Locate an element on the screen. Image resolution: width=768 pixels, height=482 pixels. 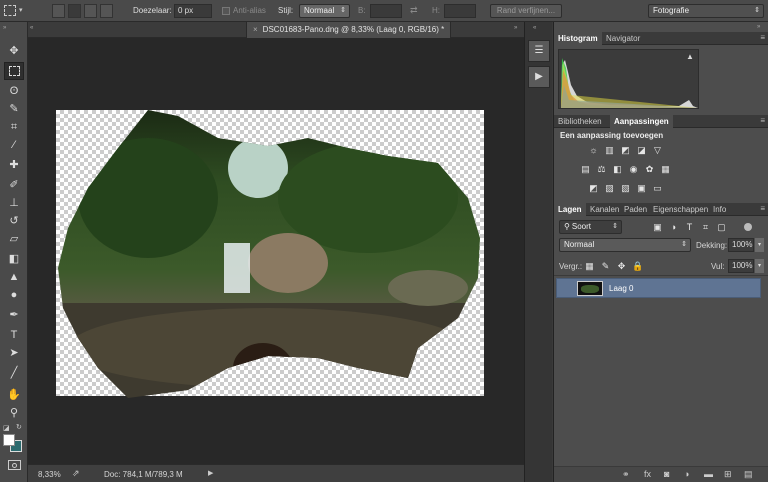
toolbar-collapse-icon: » is located at coordinates (4, 28).